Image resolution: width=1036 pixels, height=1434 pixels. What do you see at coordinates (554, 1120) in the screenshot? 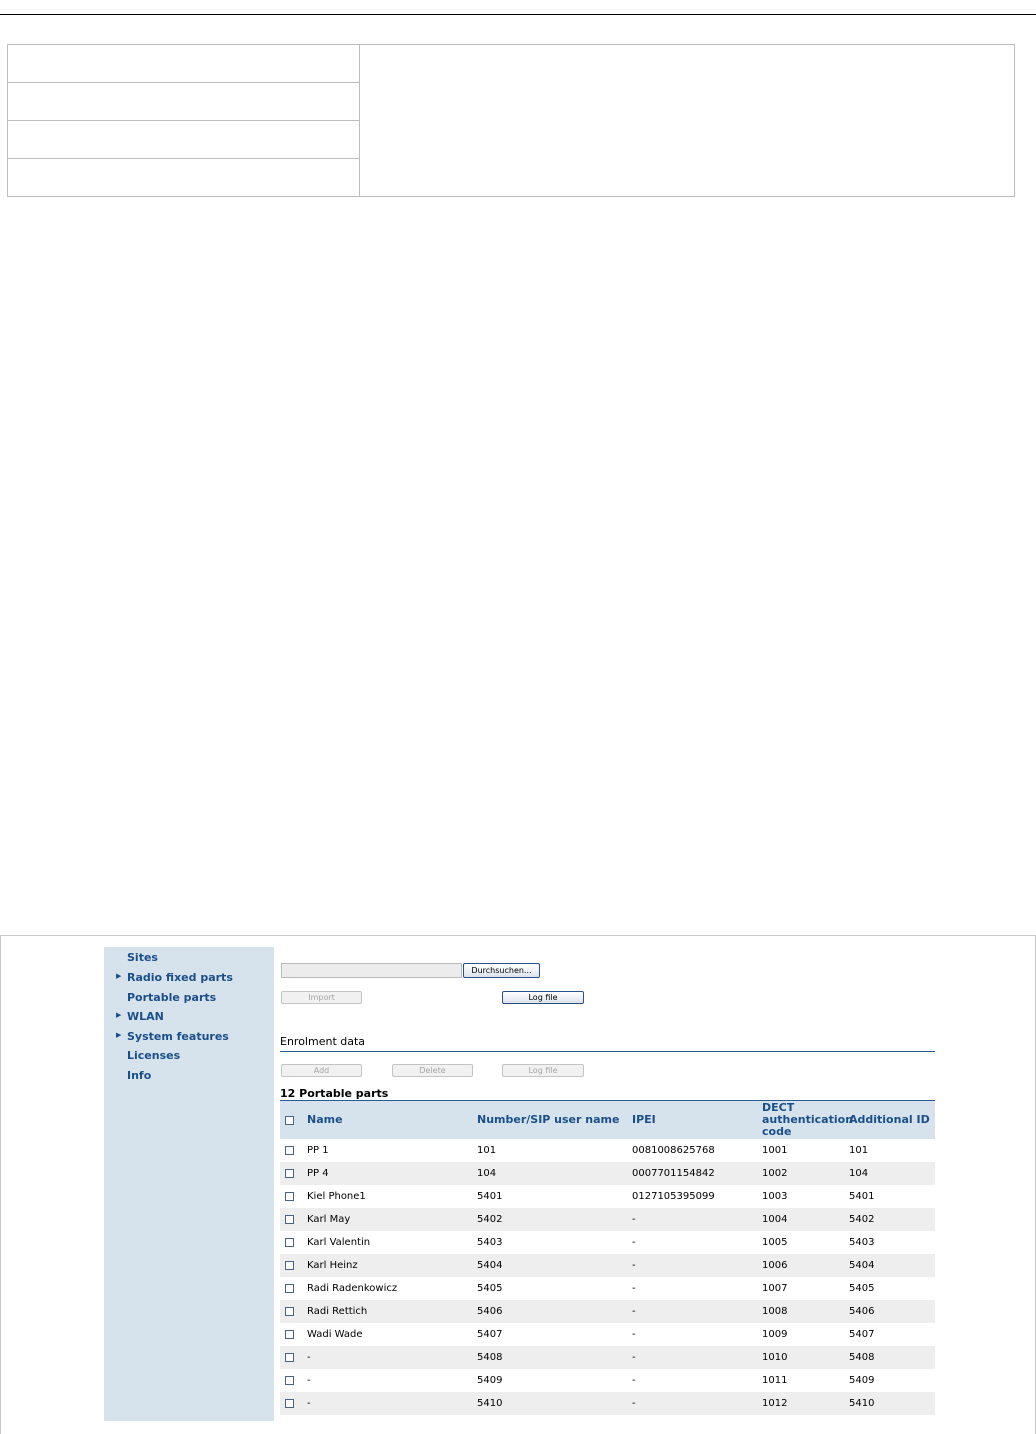
I see `column-header-number: Number/SIP user name` at bounding box center [554, 1120].